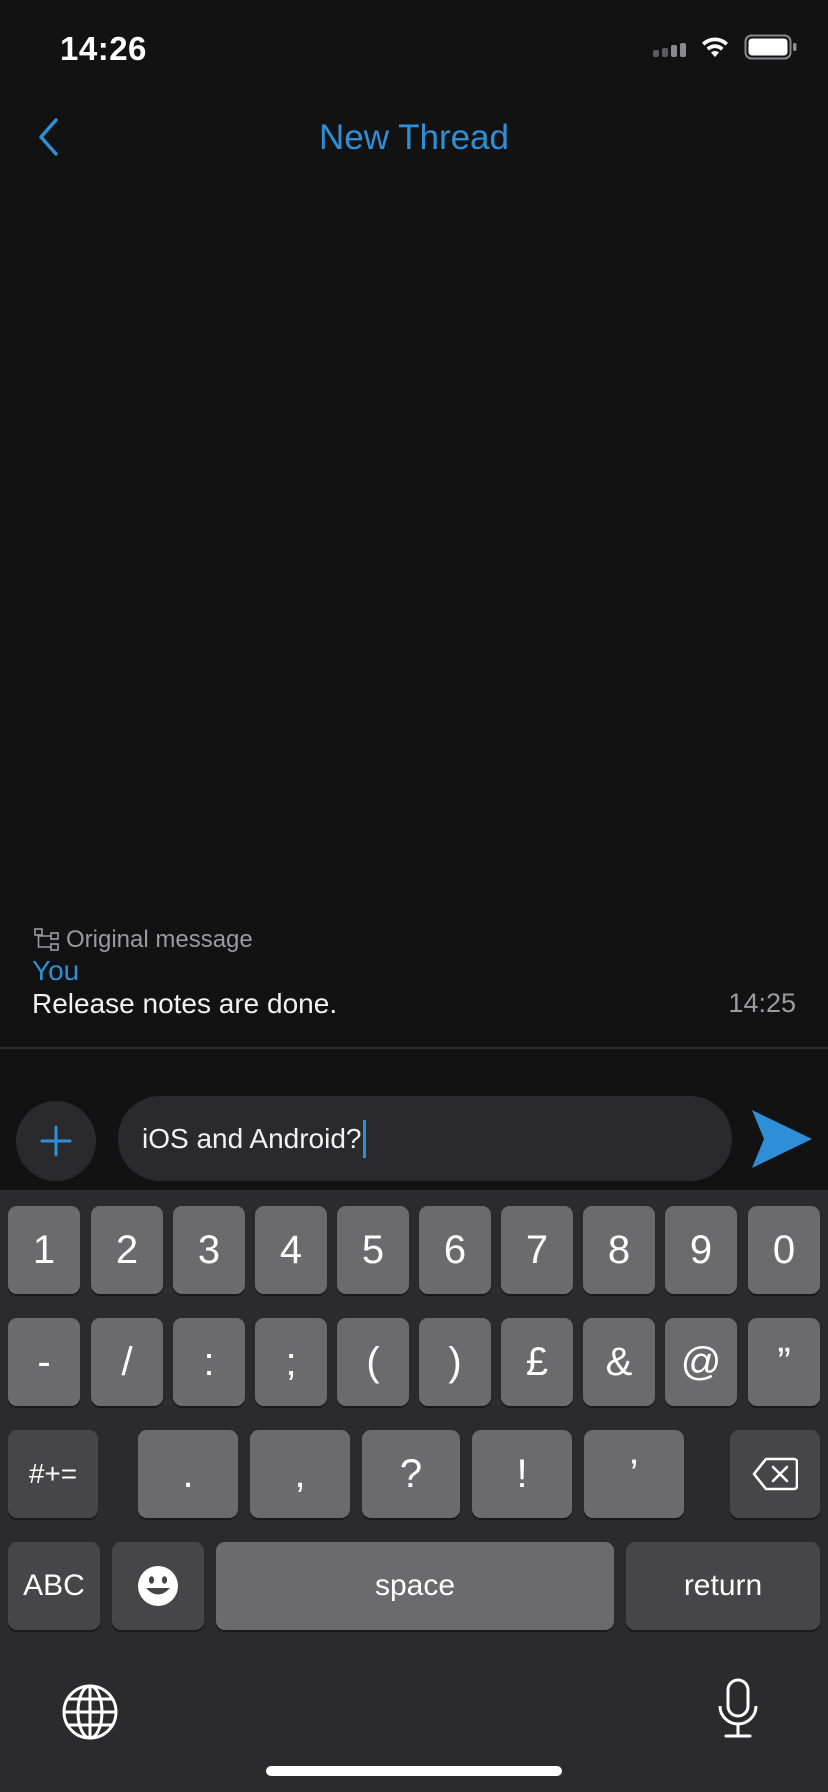 The height and width of the screenshot is (1792, 828). What do you see at coordinates (770, 47) in the screenshot?
I see `battery-icon` at bounding box center [770, 47].